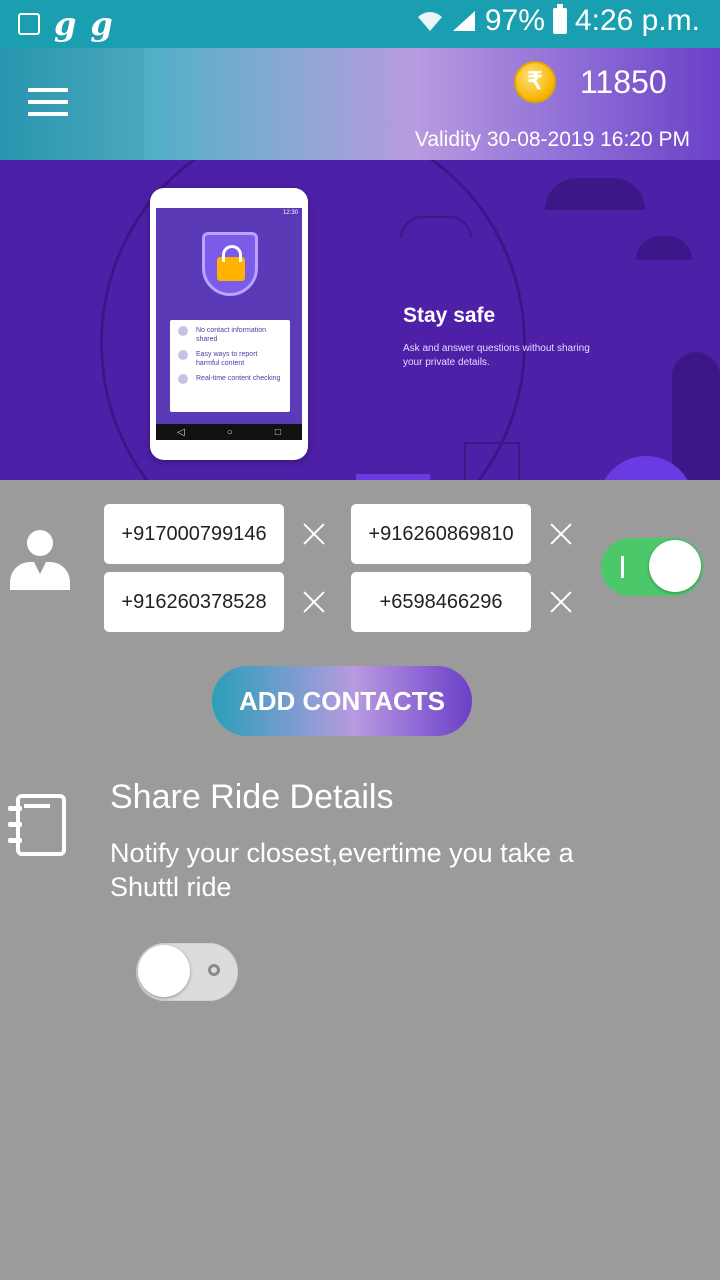 The width and height of the screenshot is (720, 1280). Describe the element at coordinates (72, 104) in the screenshot. I see `menu-button` at that location.